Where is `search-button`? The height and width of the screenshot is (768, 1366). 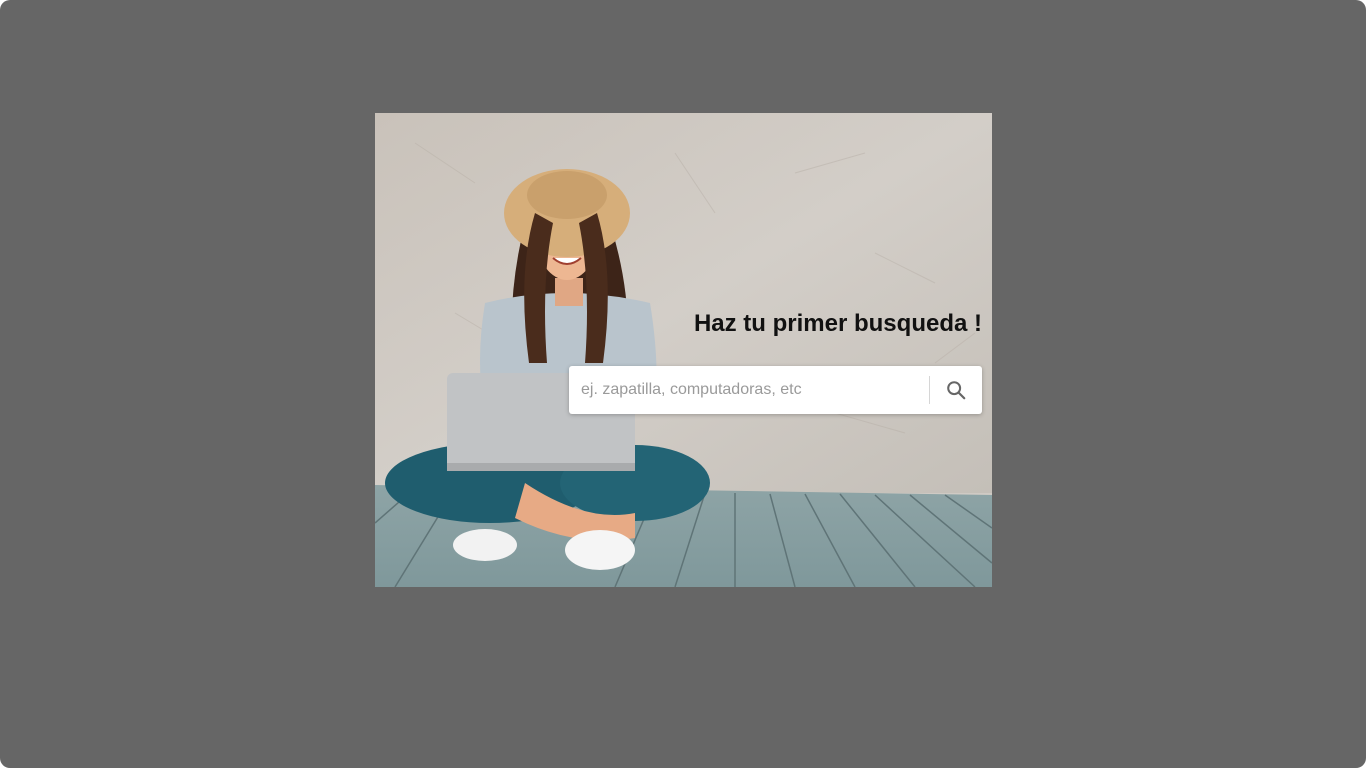 search-button is located at coordinates (956, 390).